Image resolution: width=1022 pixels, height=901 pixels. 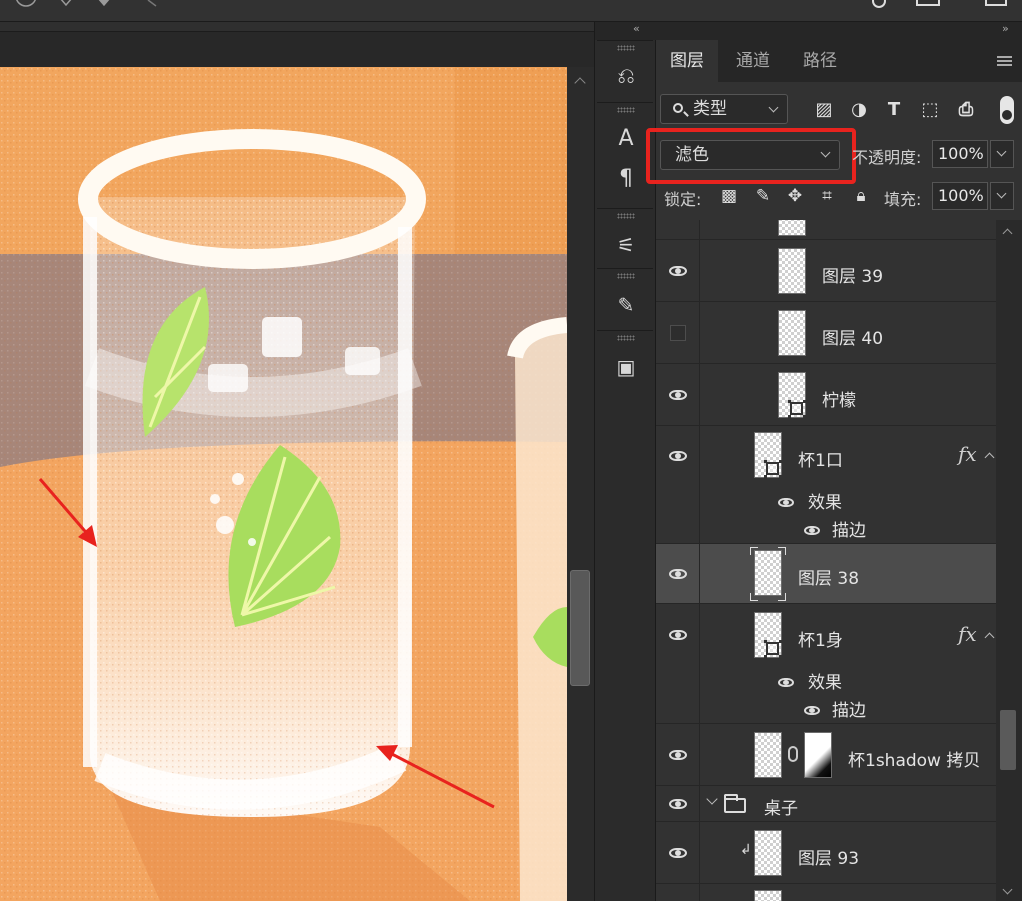 What do you see at coordinates (1002, 196) in the screenshot?
I see `fill-dropdown` at bounding box center [1002, 196].